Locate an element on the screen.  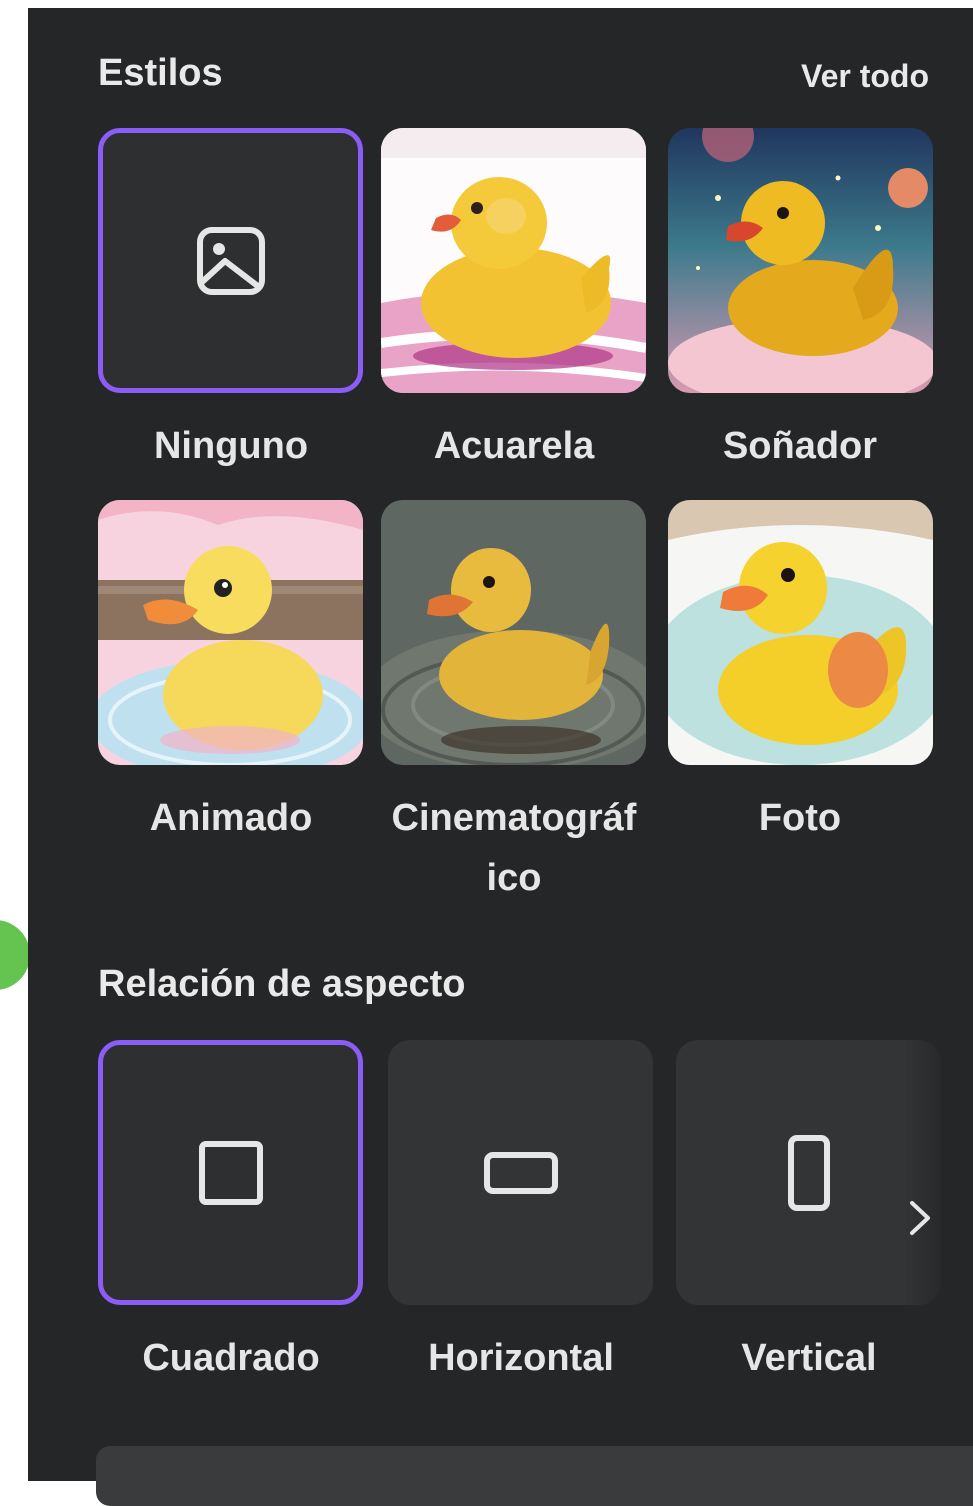
photo-duck-thumbnail is located at coordinates (800, 632).